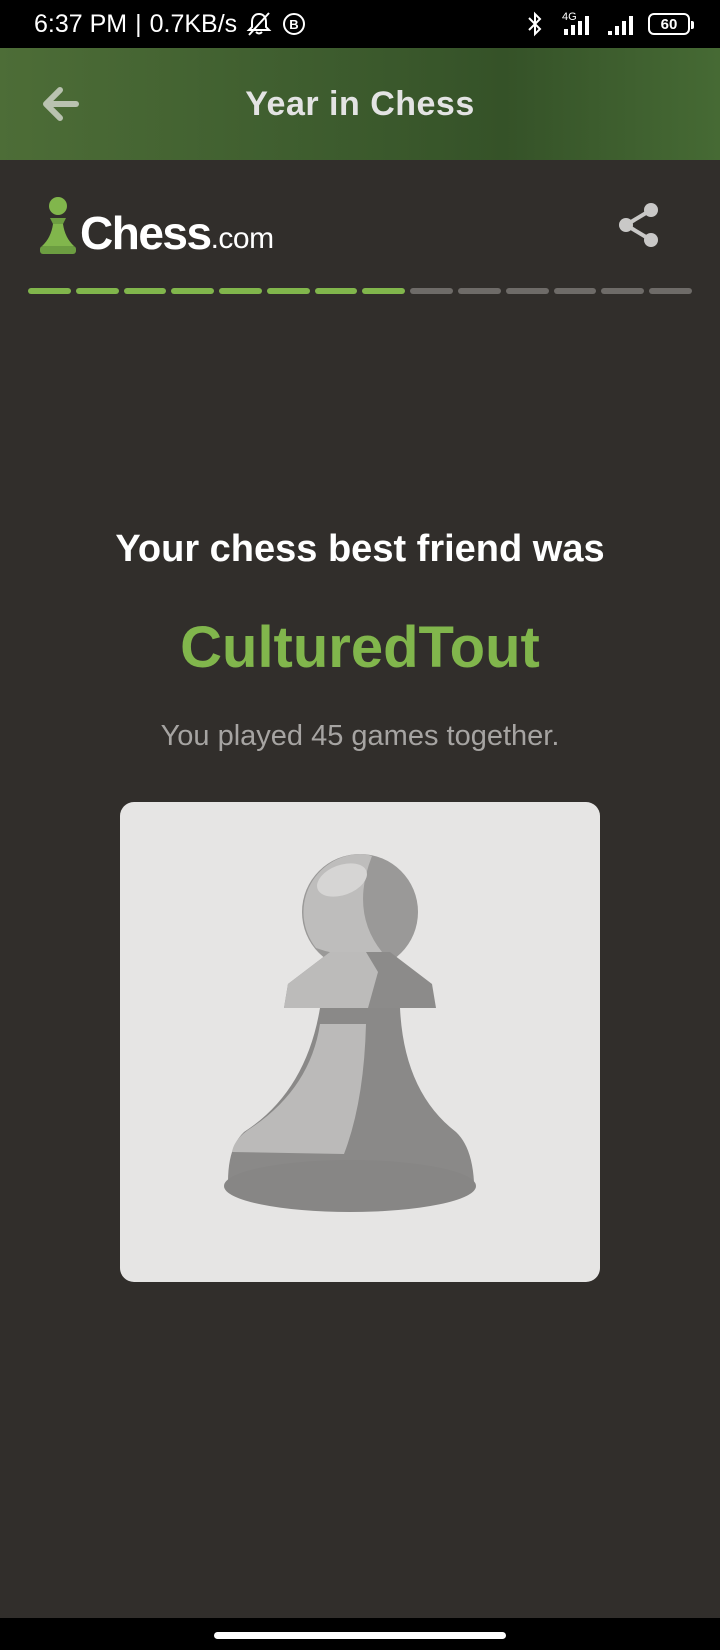 This screenshot has width=720, height=1650. What do you see at coordinates (360, 220) in the screenshot?
I see `logo-row: Chess .com` at bounding box center [360, 220].